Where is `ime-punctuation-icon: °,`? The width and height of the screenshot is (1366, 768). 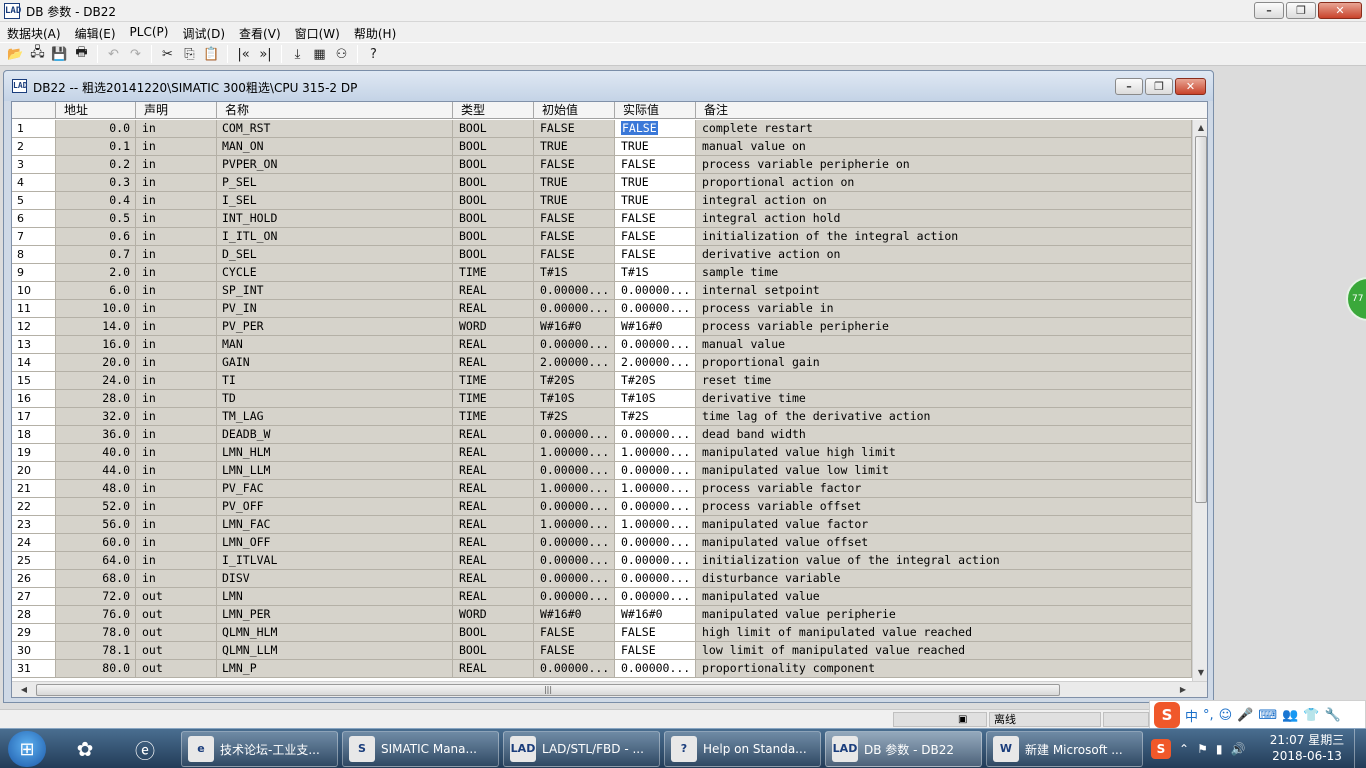 ime-punctuation-icon: °, is located at coordinates (1208, 715).